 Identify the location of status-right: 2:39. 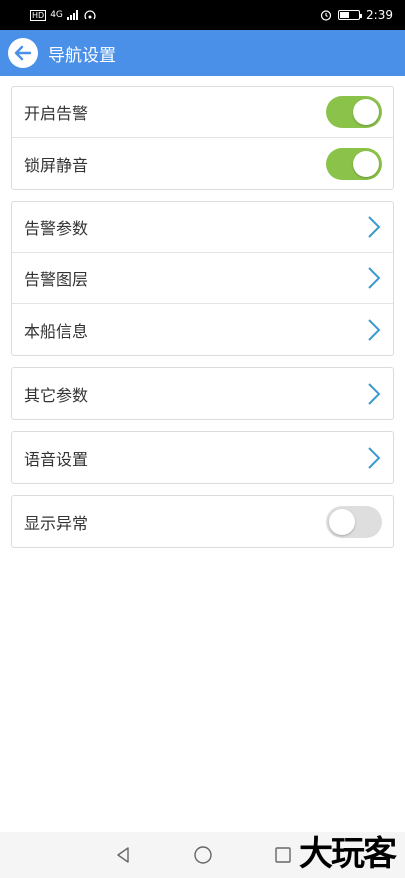
(356, 15).